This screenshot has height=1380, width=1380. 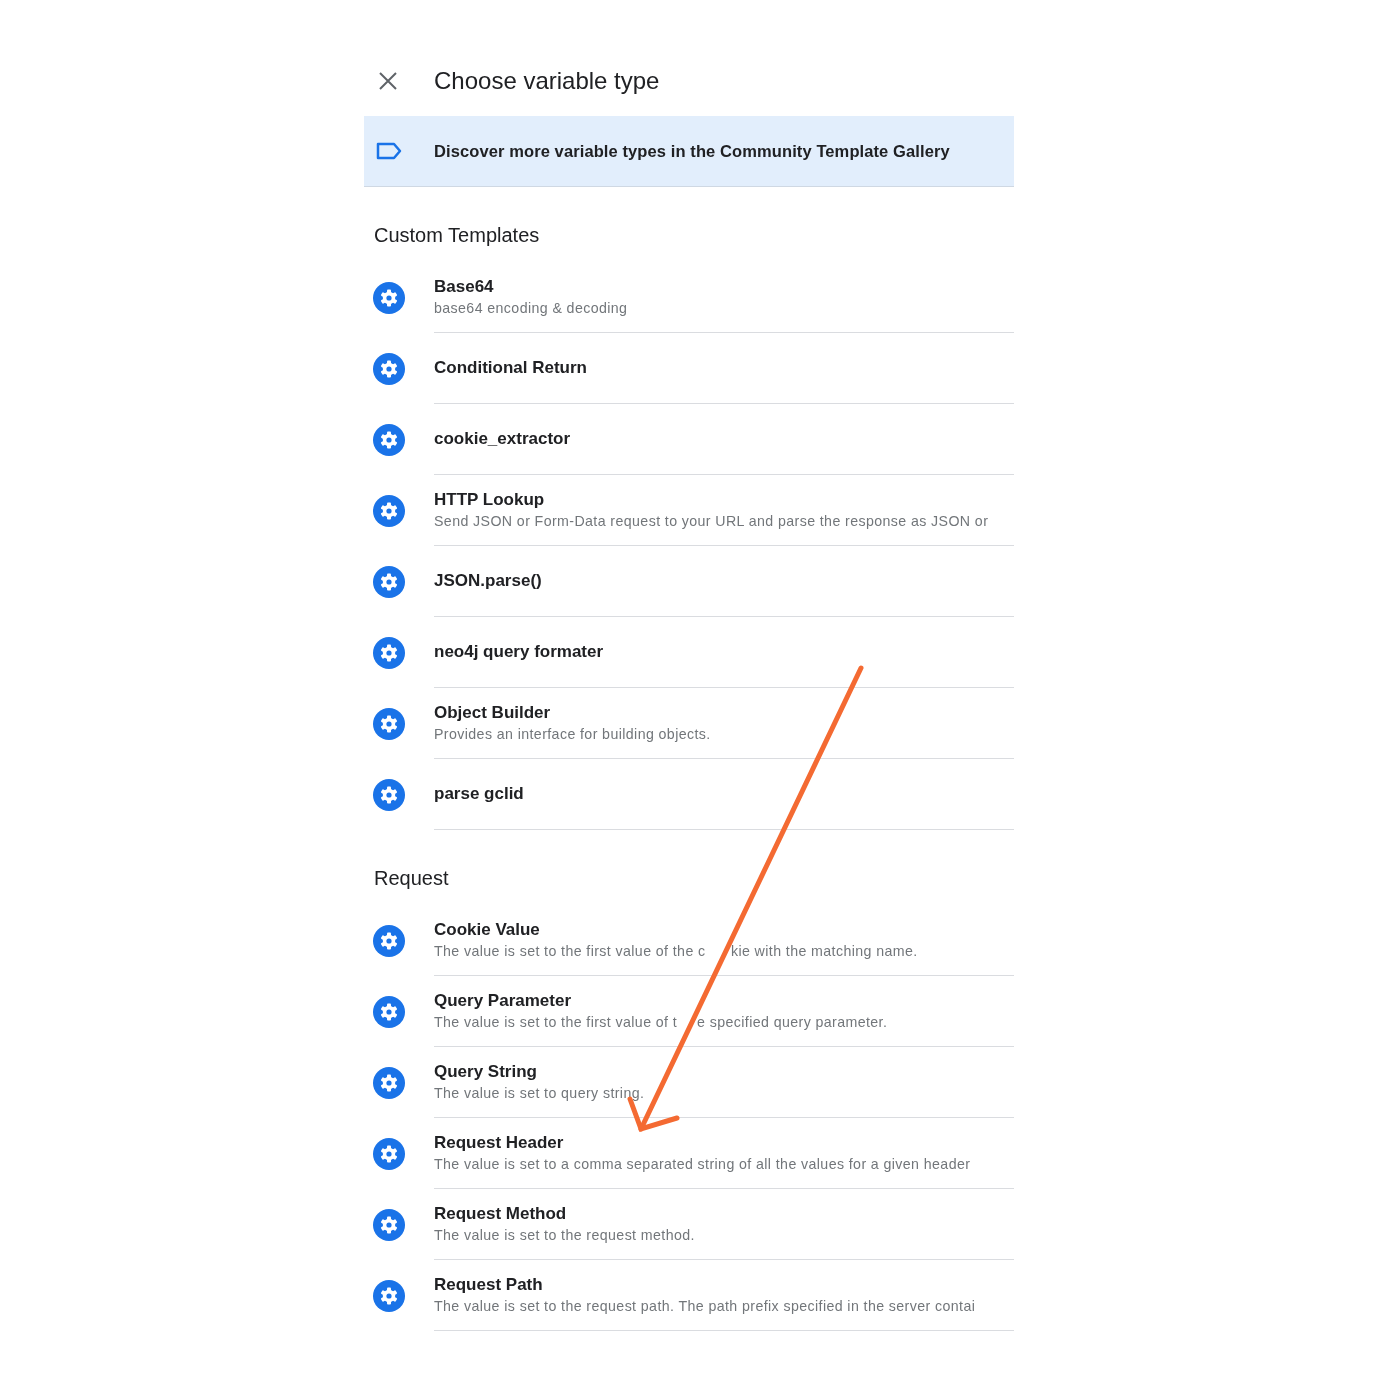 What do you see at coordinates (724, 1285) in the screenshot?
I see `variable-type-name: Request Path` at bounding box center [724, 1285].